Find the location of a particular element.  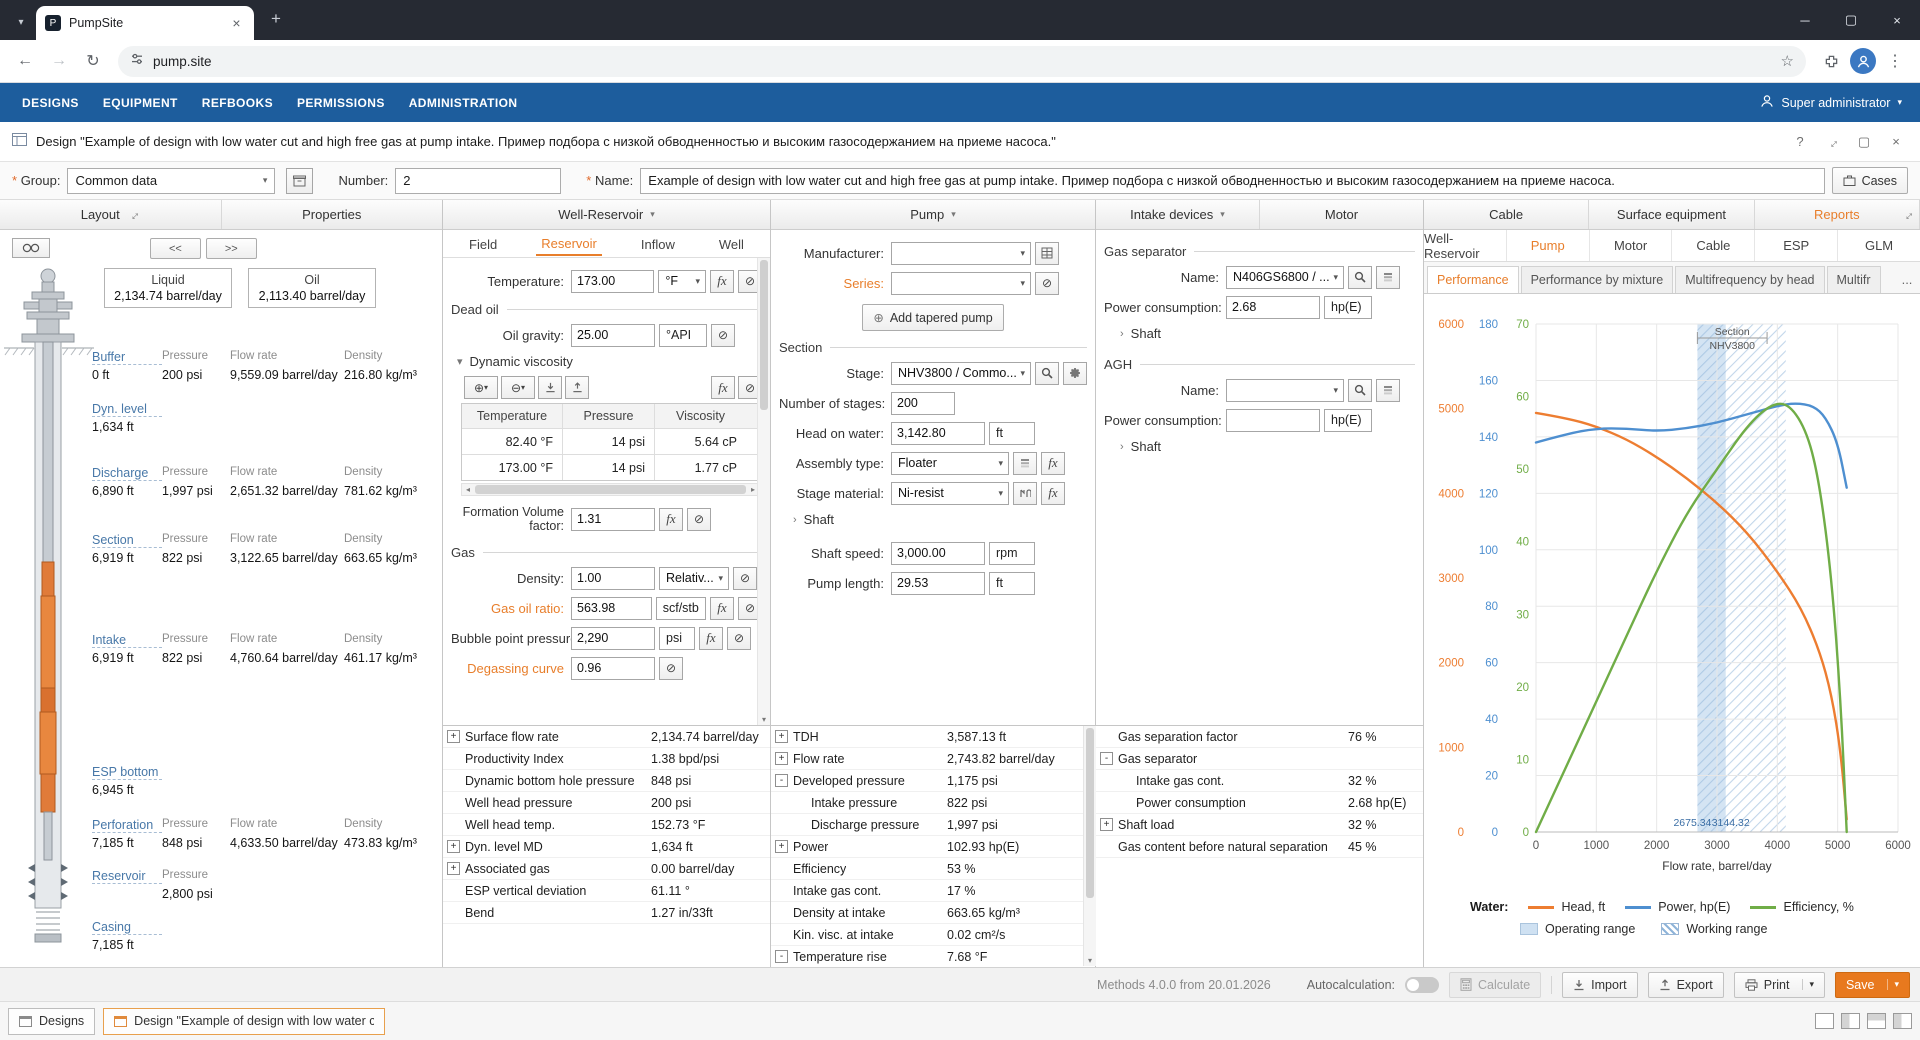

site-info-icon is located at coordinates (137, 61).